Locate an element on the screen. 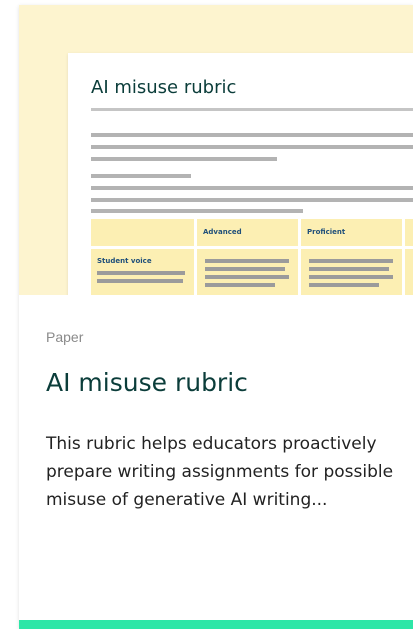 This screenshot has width=413, height=629. preview-row-label-cell: Student voice is located at coordinates (142, 272).